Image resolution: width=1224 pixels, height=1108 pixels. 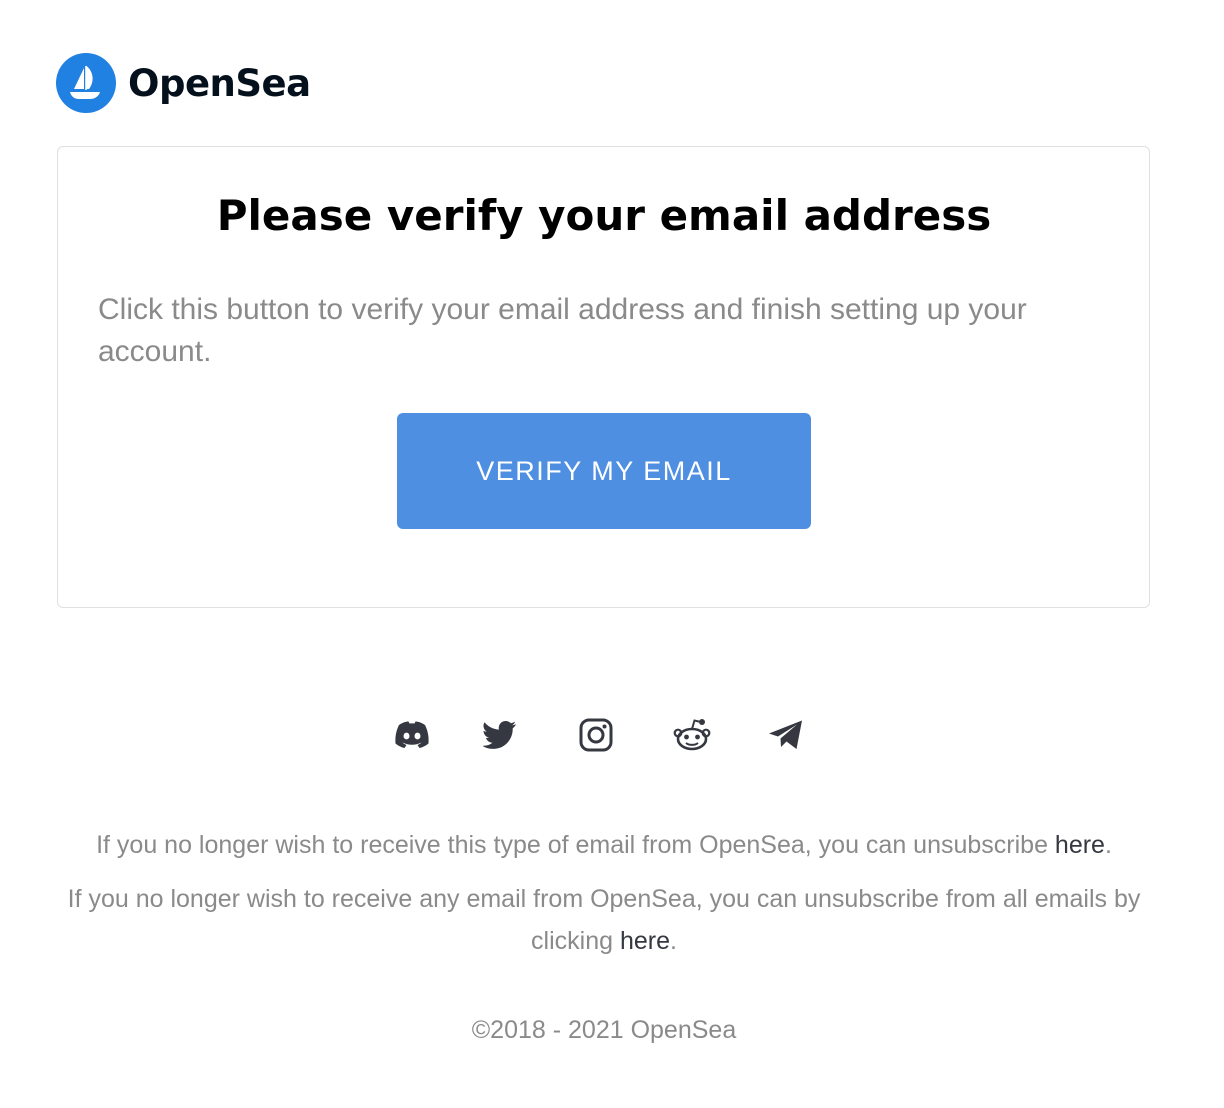 What do you see at coordinates (500, 735) in the screenshot?
I see `twitter-icon` at bounding box center [500, 735].